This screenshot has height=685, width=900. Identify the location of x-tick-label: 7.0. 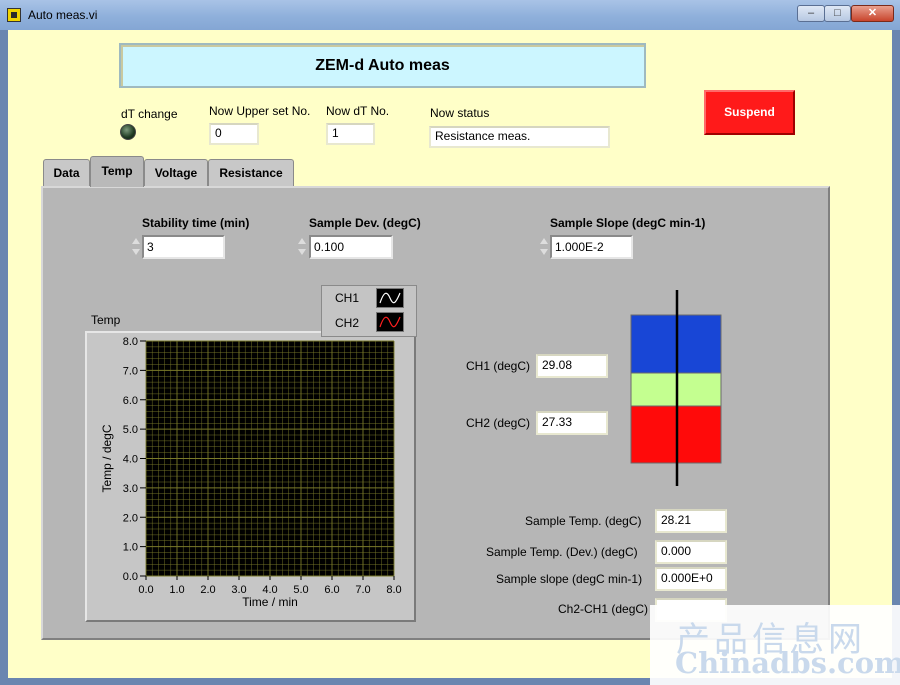
(362, 590).